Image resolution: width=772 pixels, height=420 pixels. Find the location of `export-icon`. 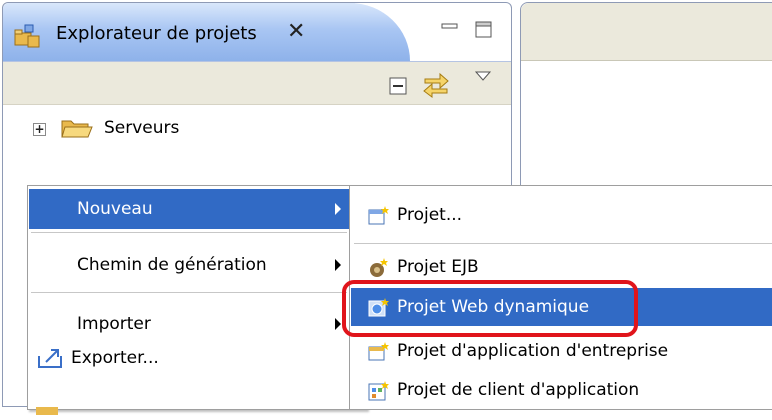

export-icon is located at coordinates (51, 358).